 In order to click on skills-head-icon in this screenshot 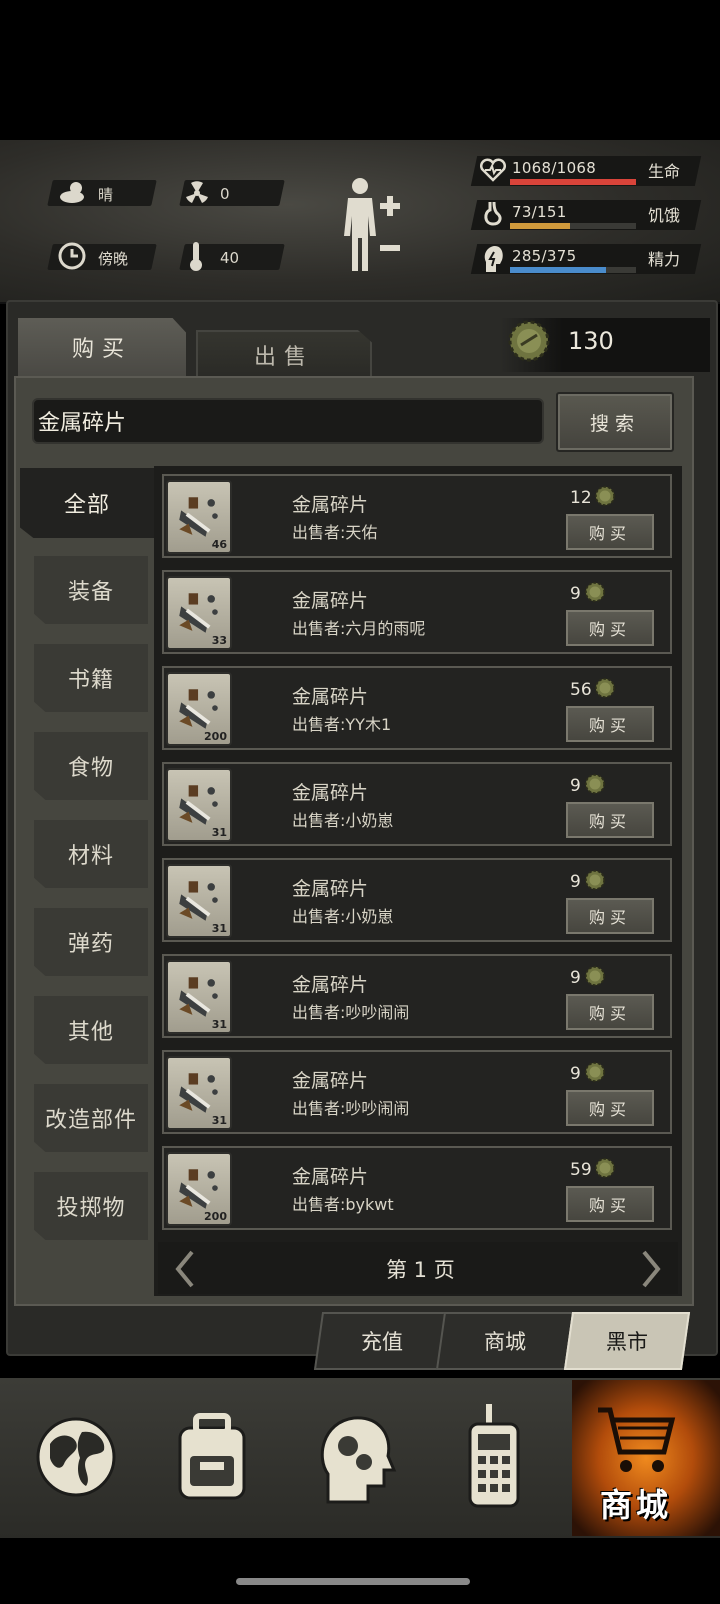, I will do `click(354, 1457)`.